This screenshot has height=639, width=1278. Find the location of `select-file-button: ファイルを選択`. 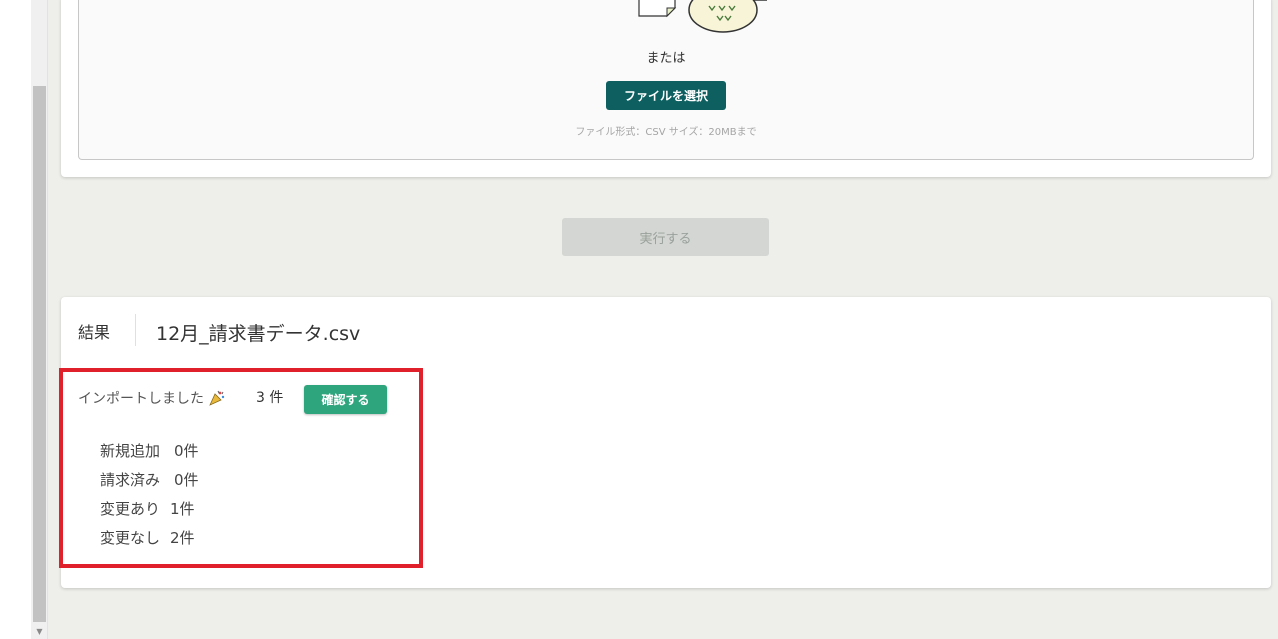

select-file-button: ファイルを選択 is located at coordinates (666, 95).